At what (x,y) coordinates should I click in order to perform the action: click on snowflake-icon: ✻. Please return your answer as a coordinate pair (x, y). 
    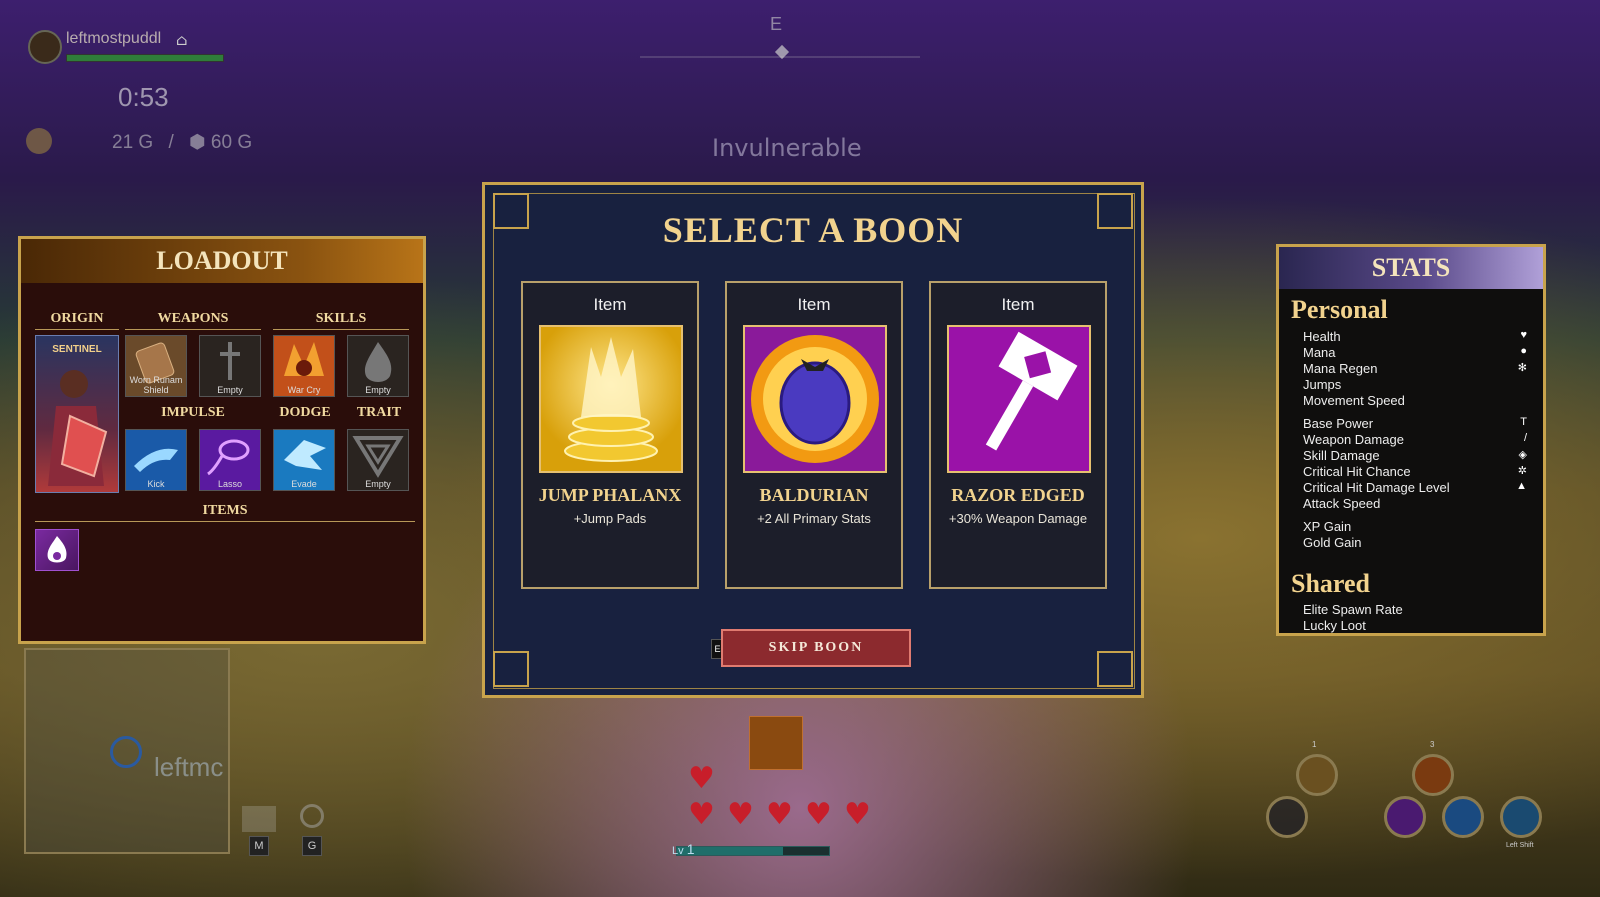
    Looking at the image, I should click on (1522, 368).